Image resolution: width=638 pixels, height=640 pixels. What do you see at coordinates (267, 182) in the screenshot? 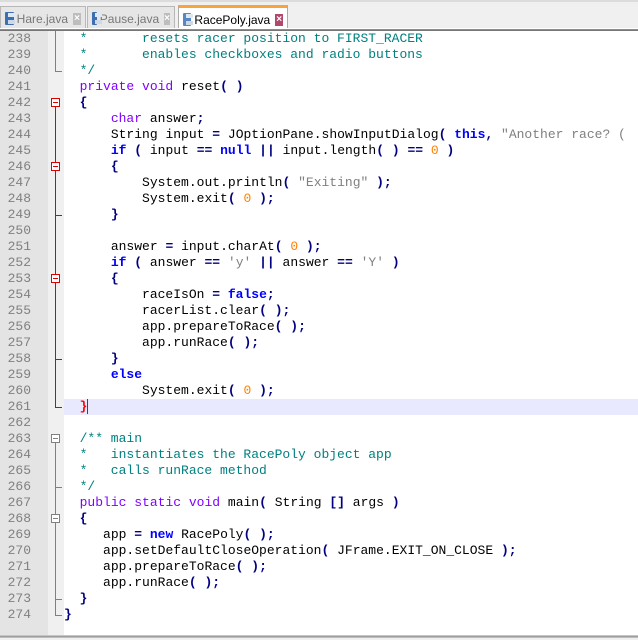
I see `code-text: System.out.println( "Exiting" );` at bounding box center [267, 182].